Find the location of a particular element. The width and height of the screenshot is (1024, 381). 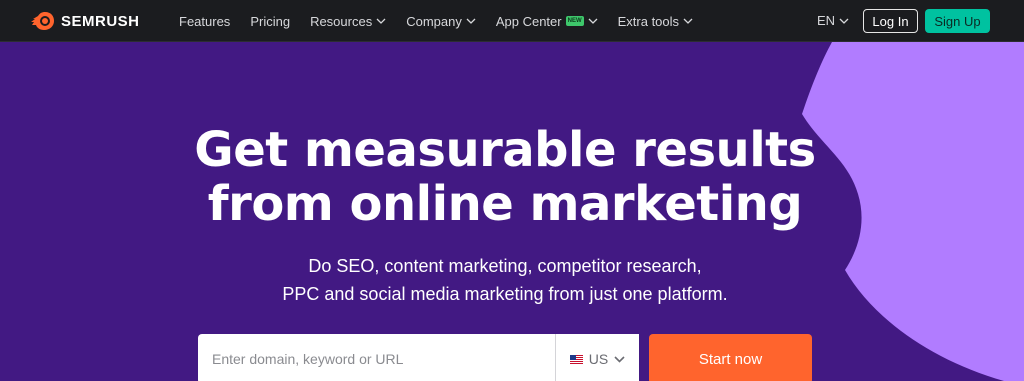

nav-item-pricing: Pricing is located at coordinates (270, 21).